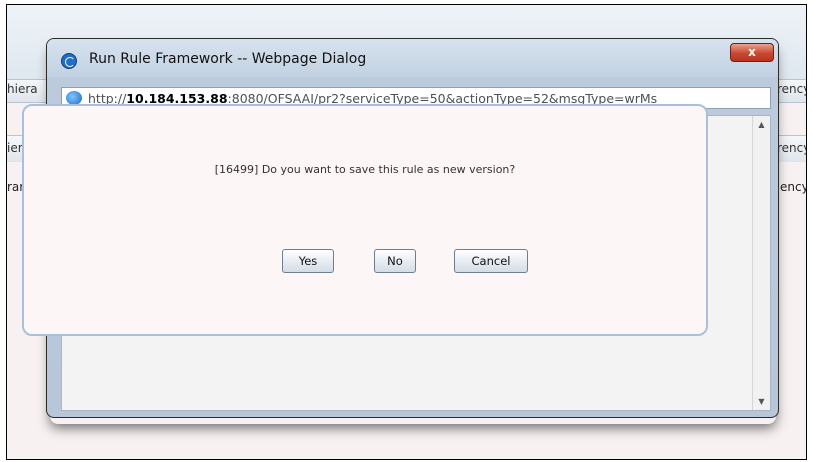 Image resolution: width=813 pixels, height=462 pixels. I want to click on close-button: x, so click(752, 52).